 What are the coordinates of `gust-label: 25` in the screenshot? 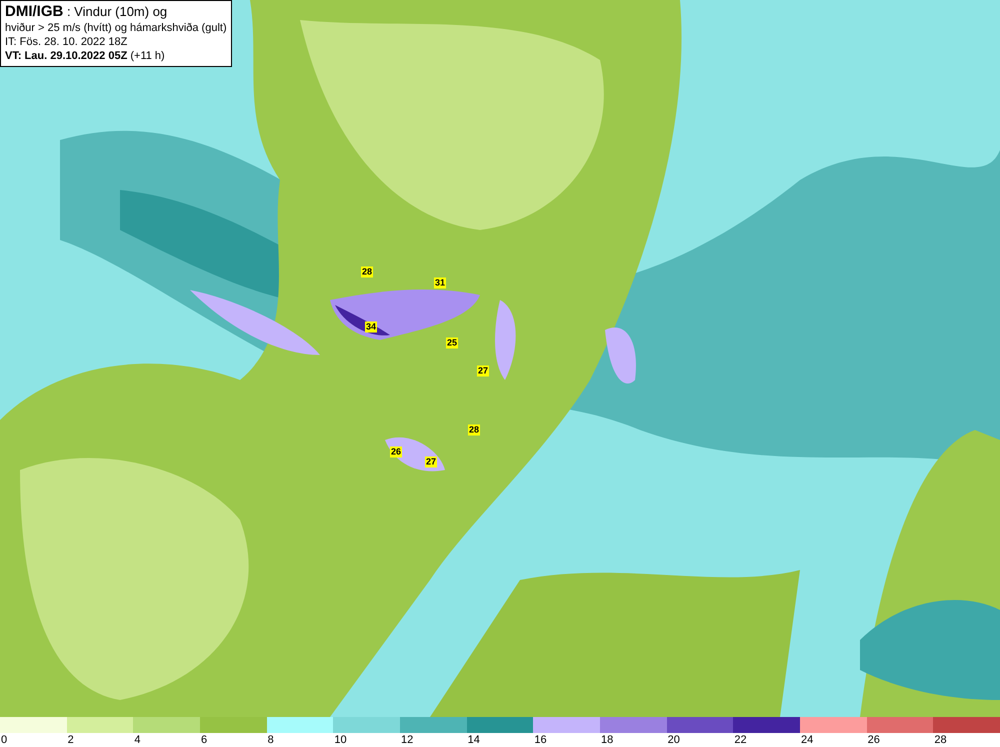 It's located at (452, 343).